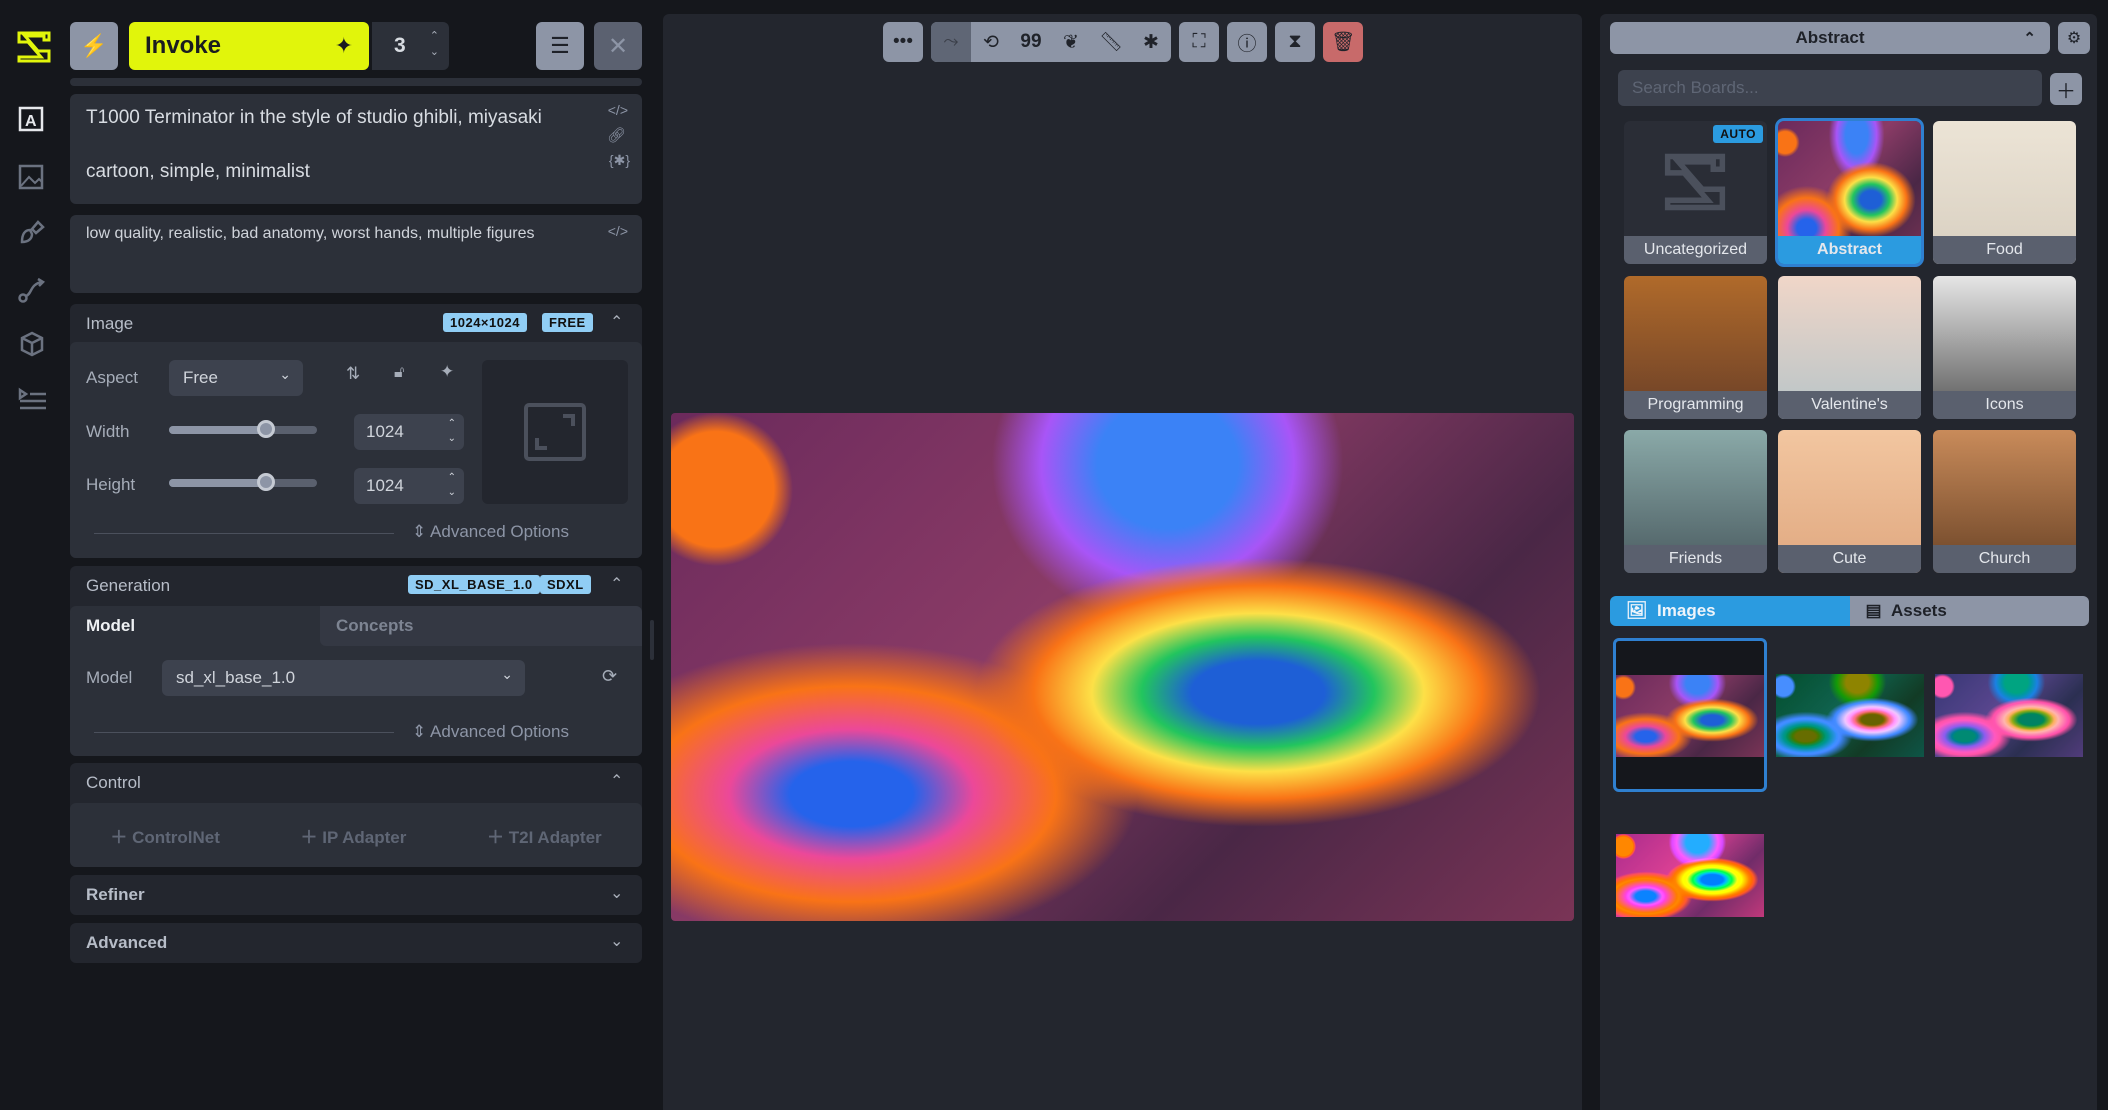 The width and height of the screenshot is (2108, 1110). Describe the element at coordinates (354, 835) in the screenshot. I see `add-ip-adapter-button: ＋ IP Adapter` at that location.